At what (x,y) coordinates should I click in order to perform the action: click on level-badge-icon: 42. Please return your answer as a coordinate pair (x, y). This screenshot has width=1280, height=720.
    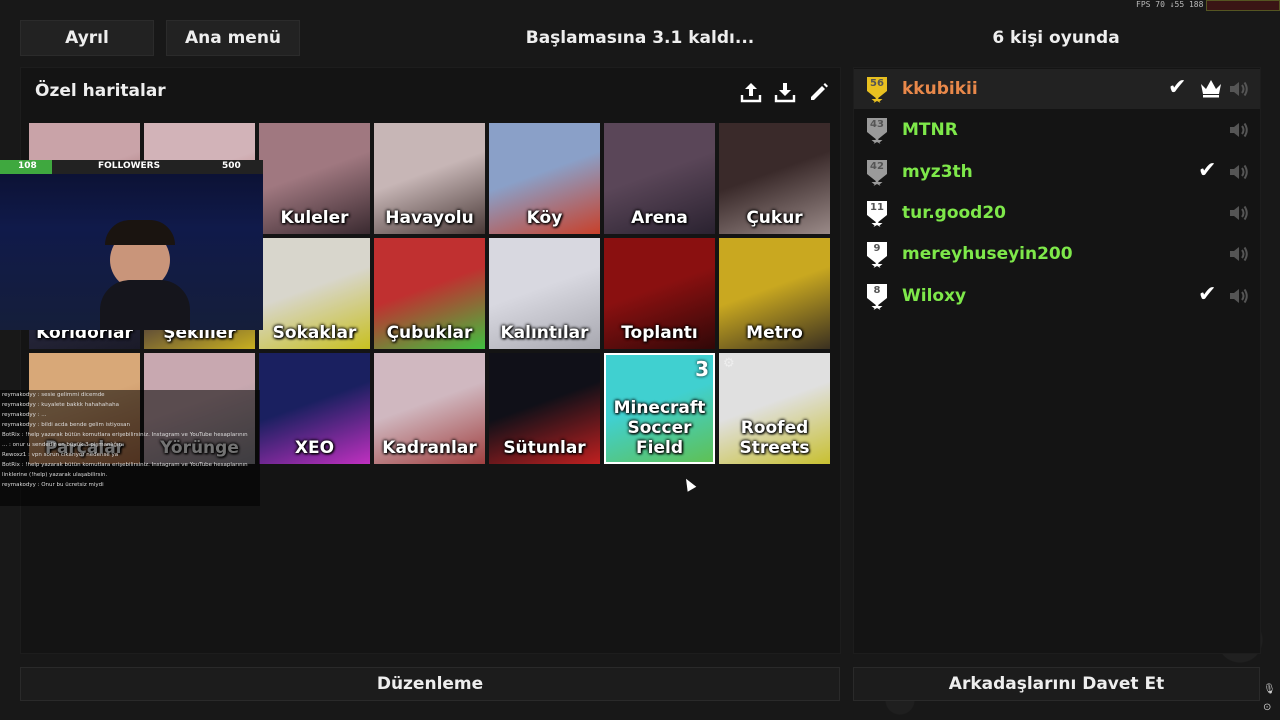
    Looking at the image, I should click on (877, 172).